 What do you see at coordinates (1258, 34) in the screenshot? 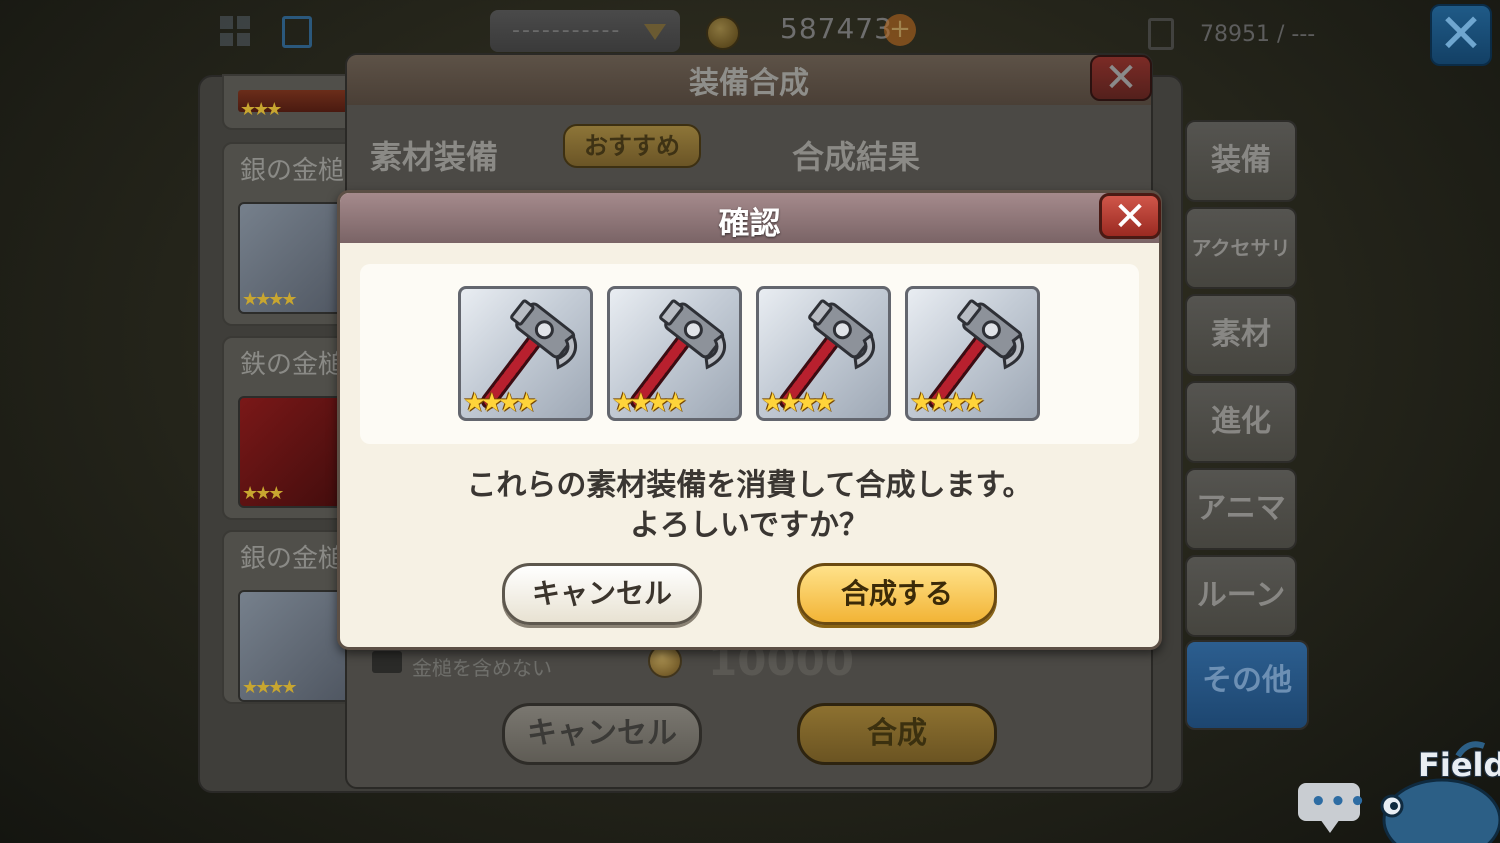
I see `inventory-count: 78951 / ---` at bounding box center [1258, 34].